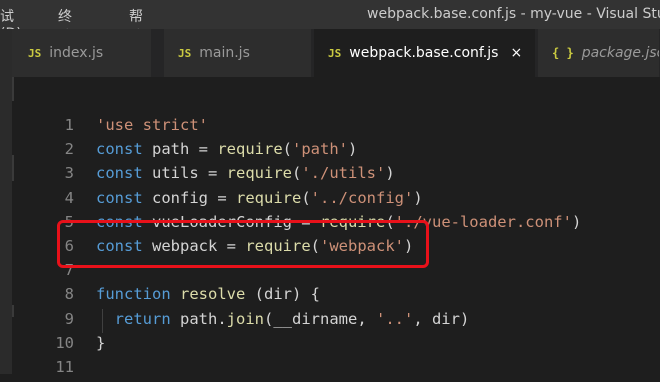  Describe the element at coordinates (336, 346) in the screenshot. I see `code-line: 10}` at that location.